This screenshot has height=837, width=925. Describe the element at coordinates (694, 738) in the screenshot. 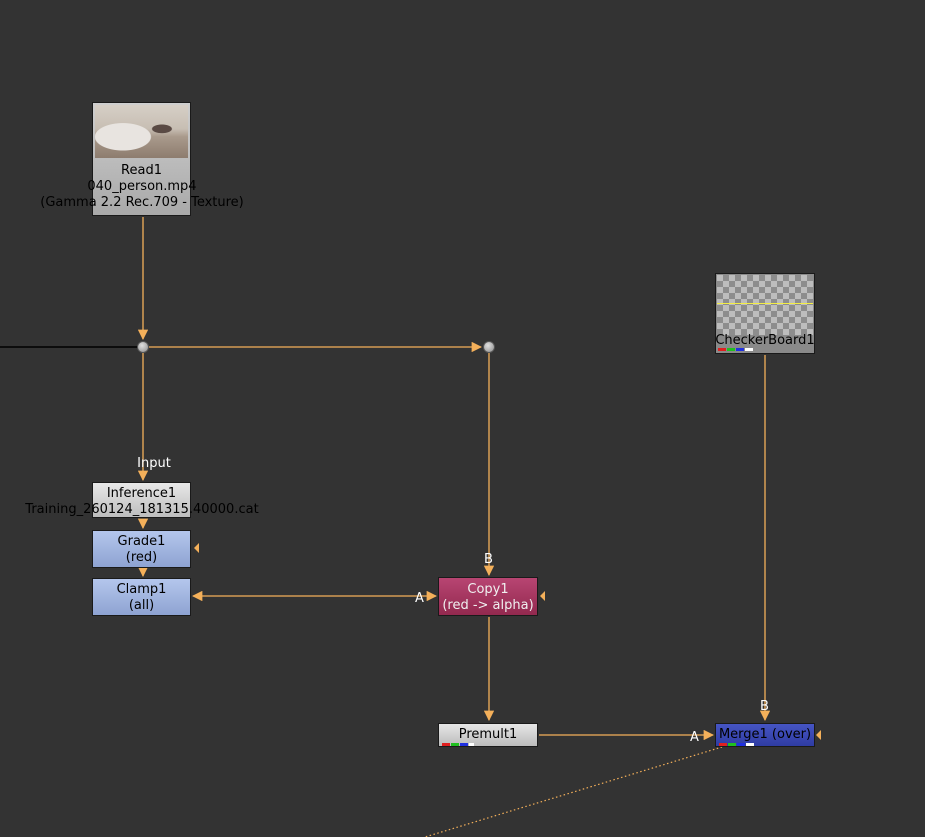

I see `merge-input-a-label: A` at that location.